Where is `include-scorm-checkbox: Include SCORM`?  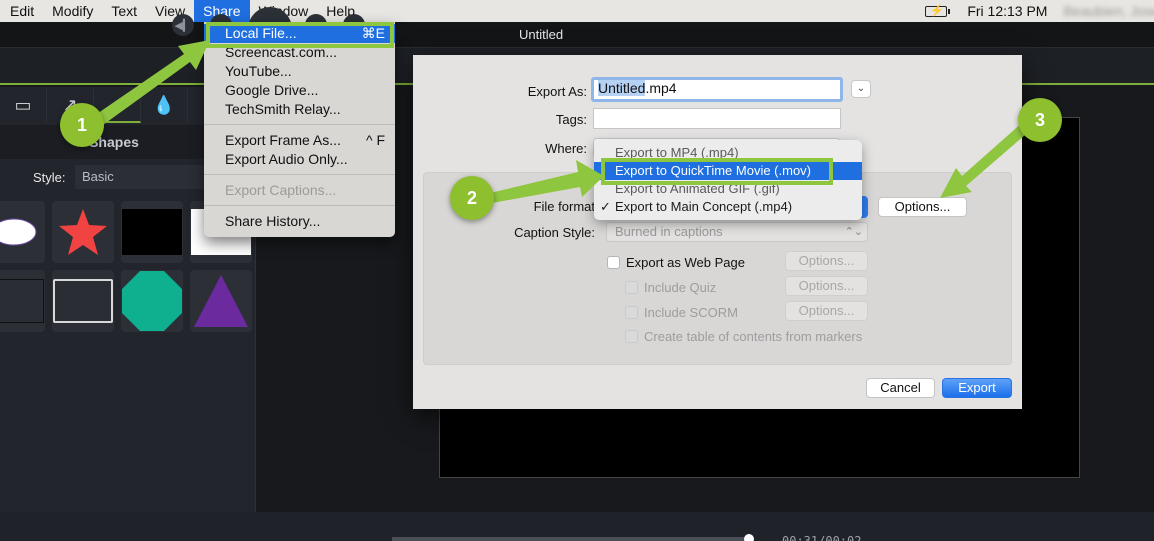 include-scorm-checkbox: Include SCORM is located at coordinates (681, 312).